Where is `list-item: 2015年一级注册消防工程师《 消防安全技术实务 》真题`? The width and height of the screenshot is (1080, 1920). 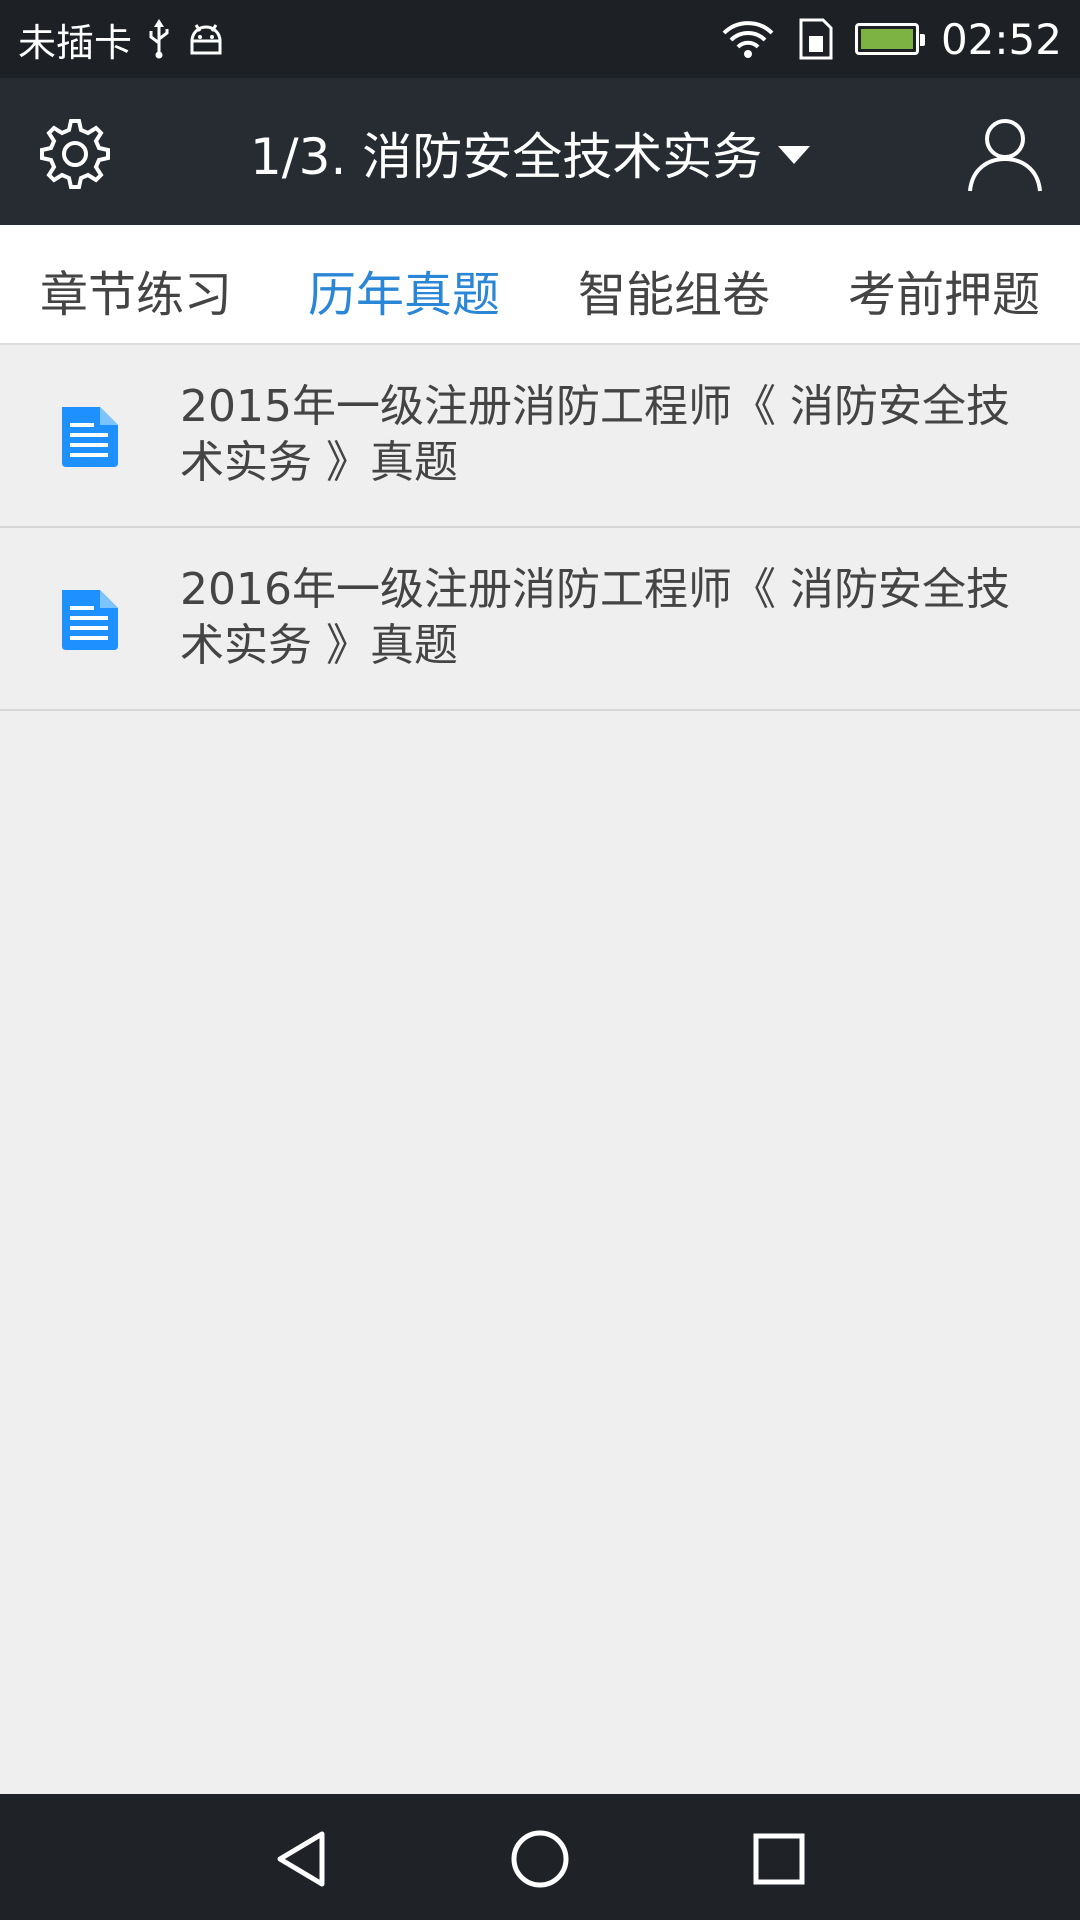
list-item: 2015年一级注册消防工程师《 消防安全技术实务 》真题 is located at coordinates (540, 436).